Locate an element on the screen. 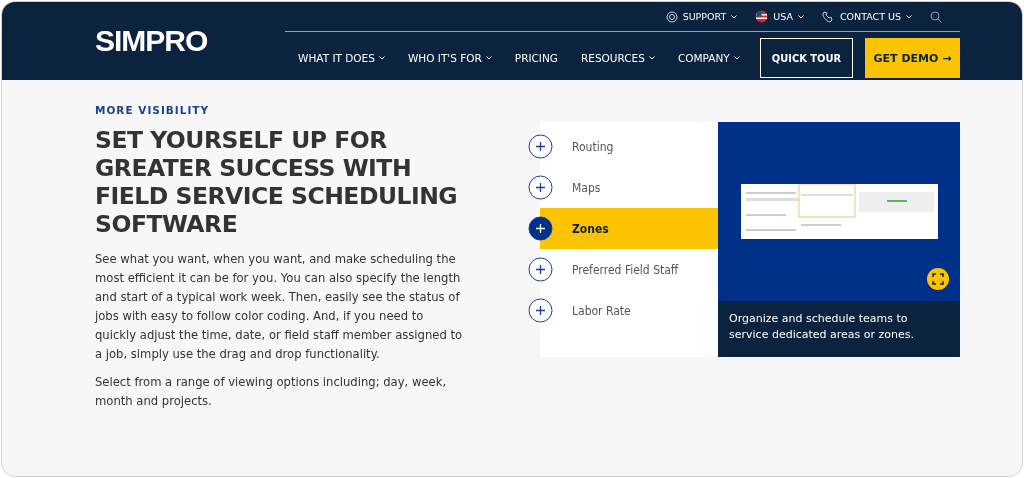  paragraph: Select from a range of viewing options including; day, week, month and projects. is located at coordinates (271, 392).